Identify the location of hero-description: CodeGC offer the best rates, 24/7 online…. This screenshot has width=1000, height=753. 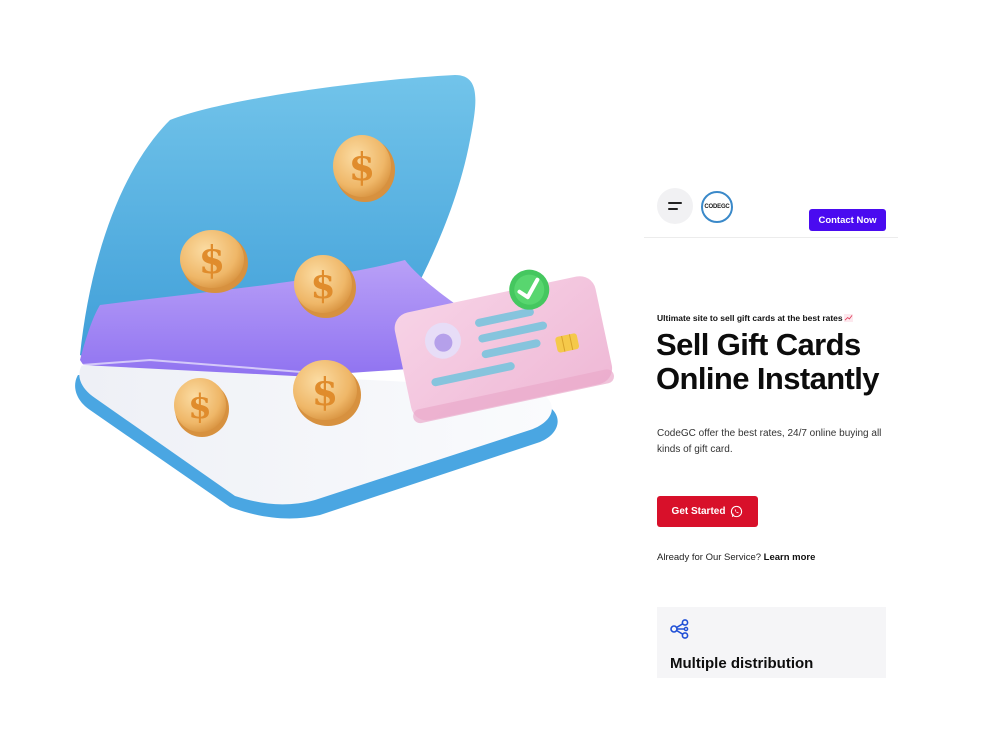
(769, 441).